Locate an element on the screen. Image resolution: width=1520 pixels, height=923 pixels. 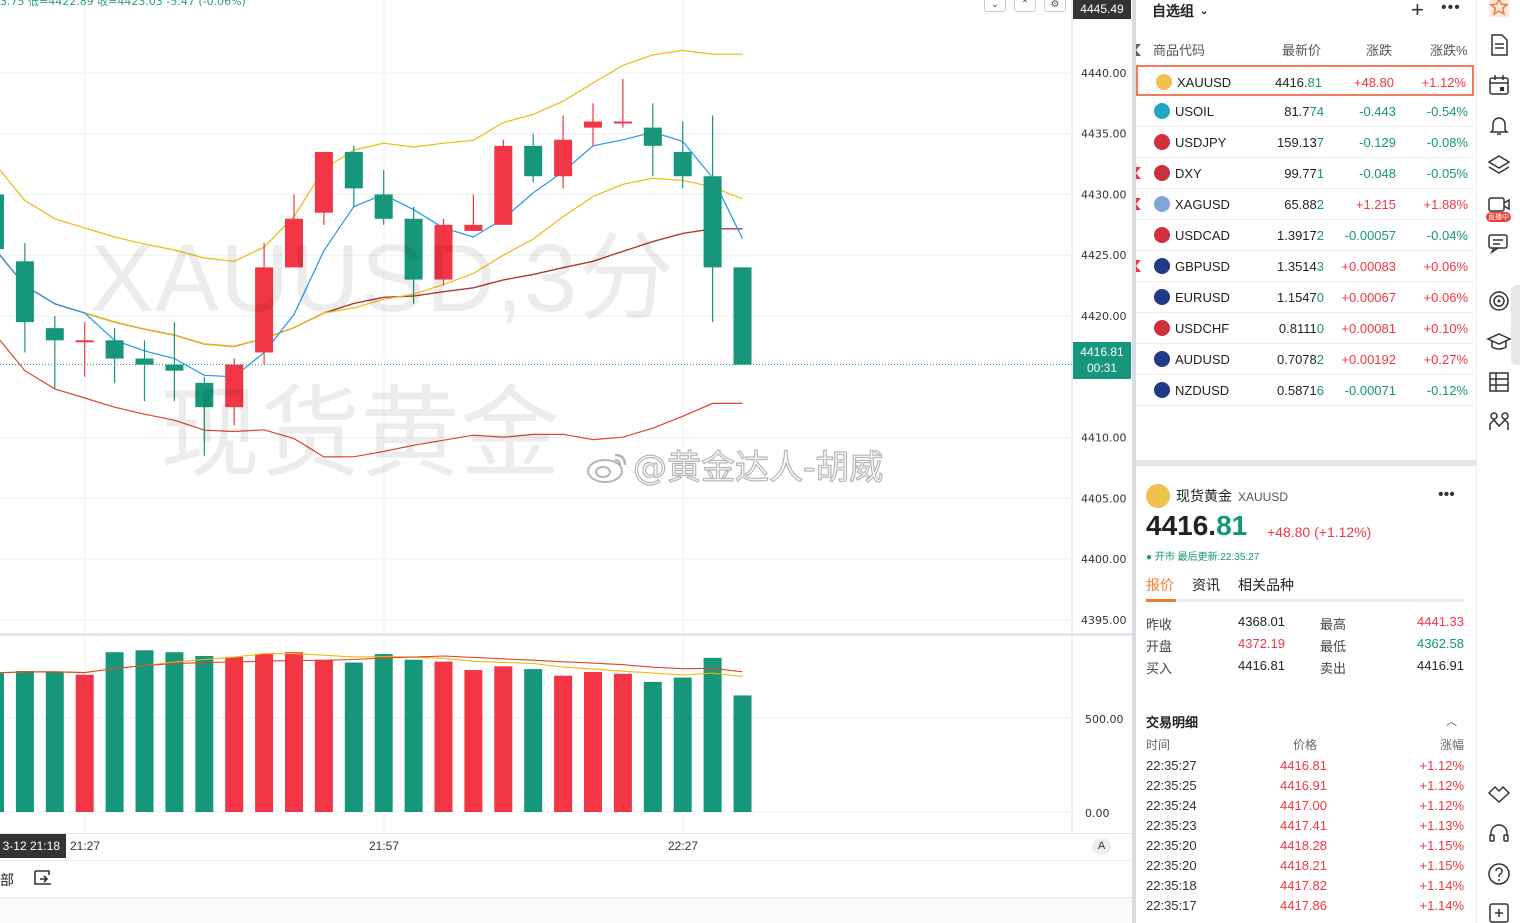
col-price: 价格 is located at coordinates (1305, 745).